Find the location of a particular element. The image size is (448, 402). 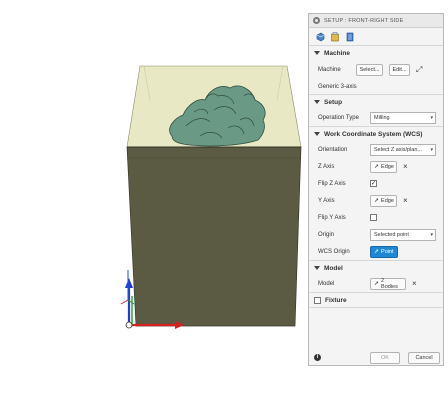

section-fixture: Fixture is located at coordinates (376, 300).